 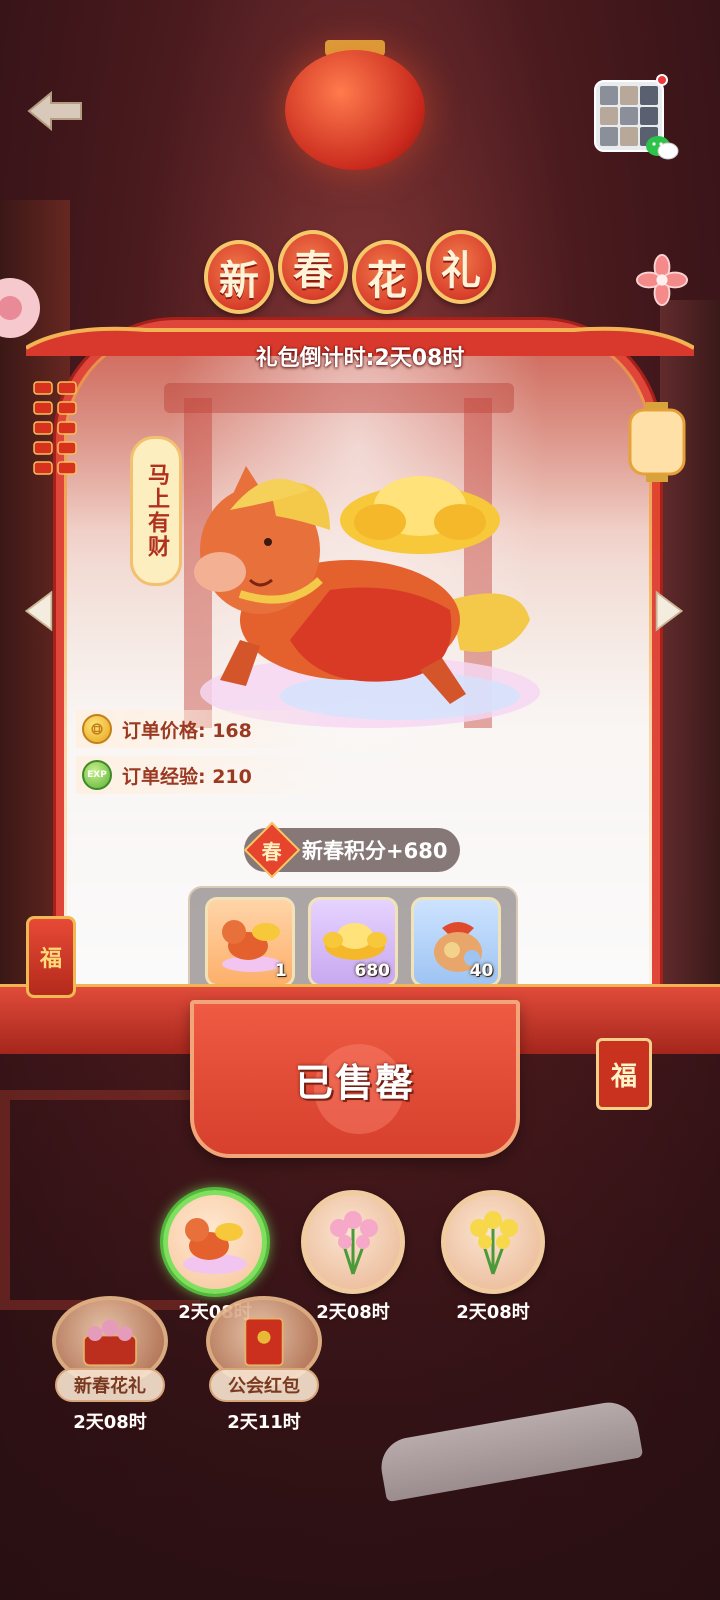 I want to click on back-button, so click(x=55, y=111).